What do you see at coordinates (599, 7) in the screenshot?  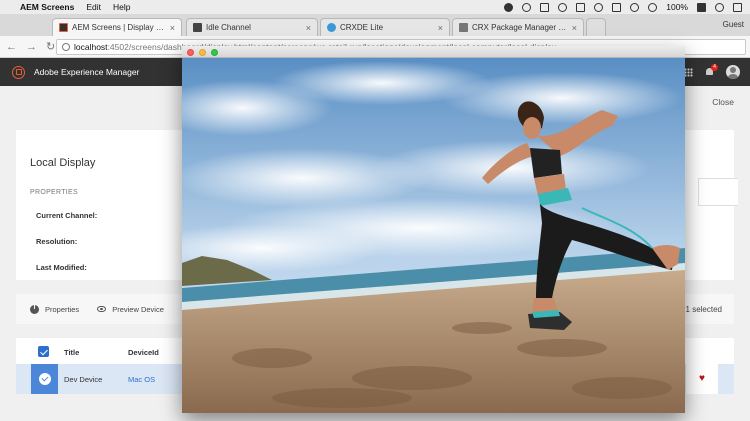 I see `sync-icon` at bounding box center [599, 7].